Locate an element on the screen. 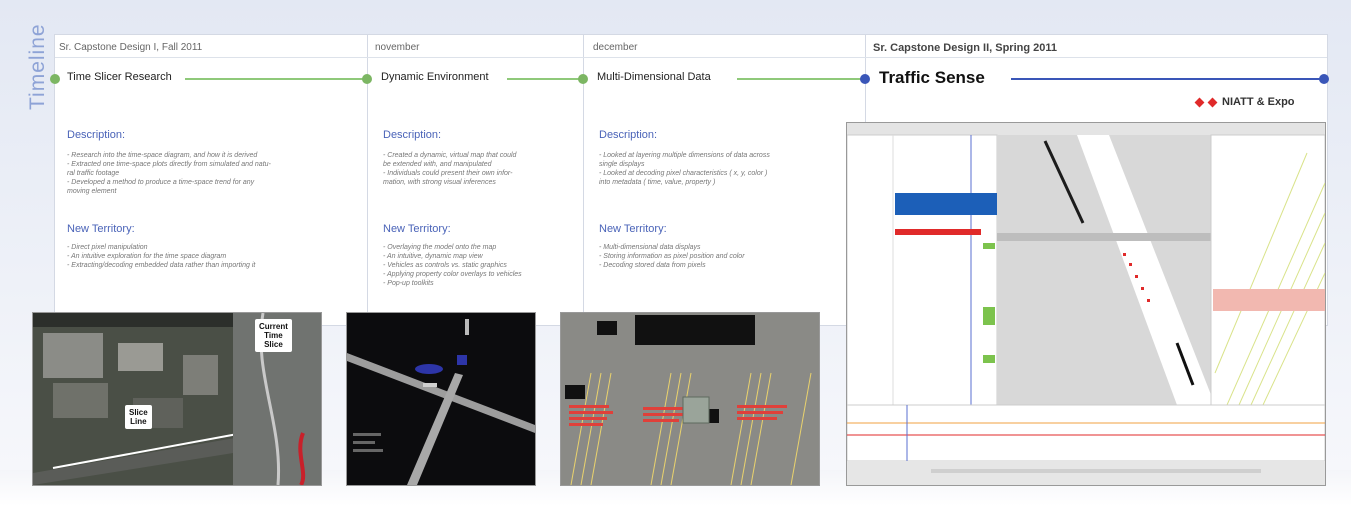 The image size is (1351, 506). list-item: single displays is located at coordinates (622, 164).